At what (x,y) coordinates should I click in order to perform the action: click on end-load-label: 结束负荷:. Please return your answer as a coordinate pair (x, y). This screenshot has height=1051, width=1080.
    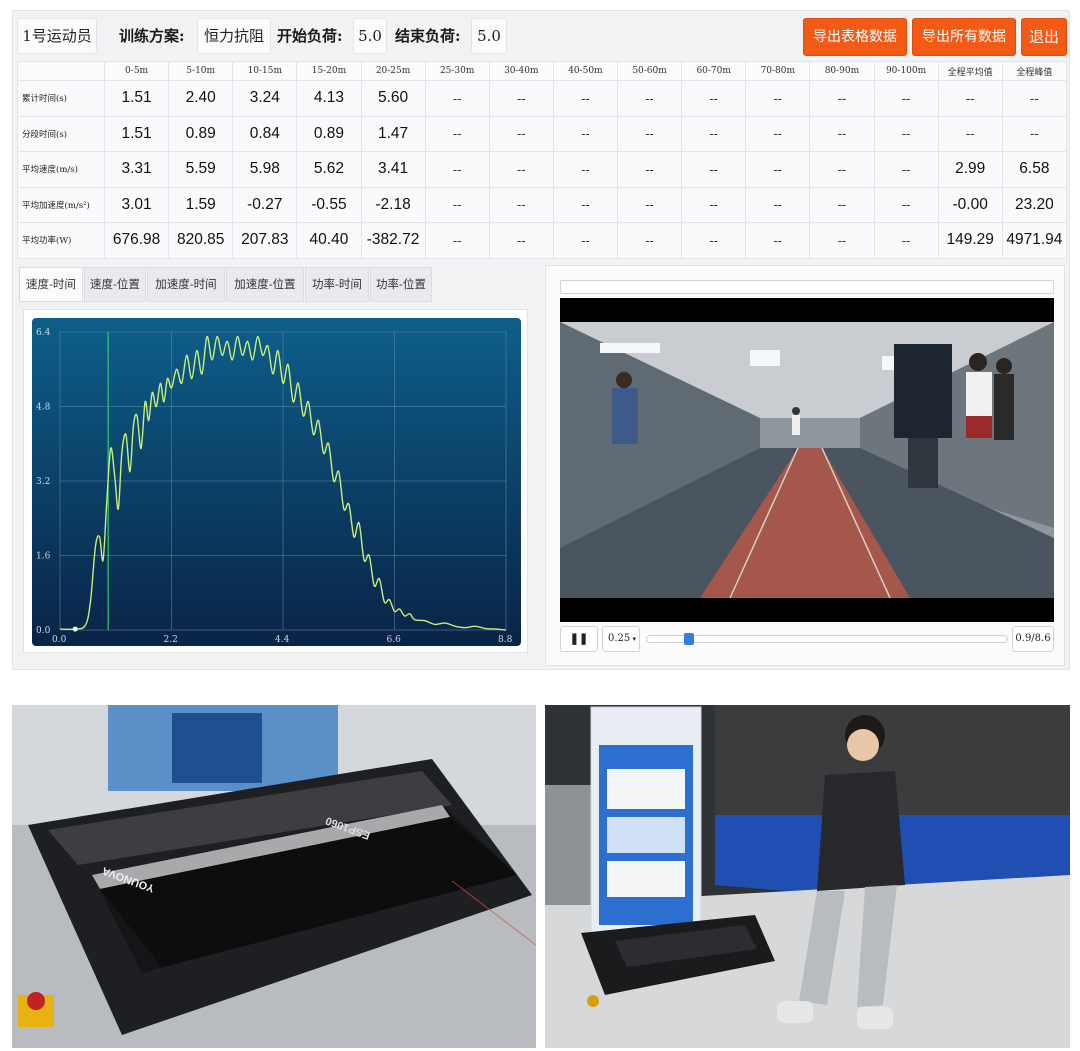
    Looking at the image, I should click on (428, 36).